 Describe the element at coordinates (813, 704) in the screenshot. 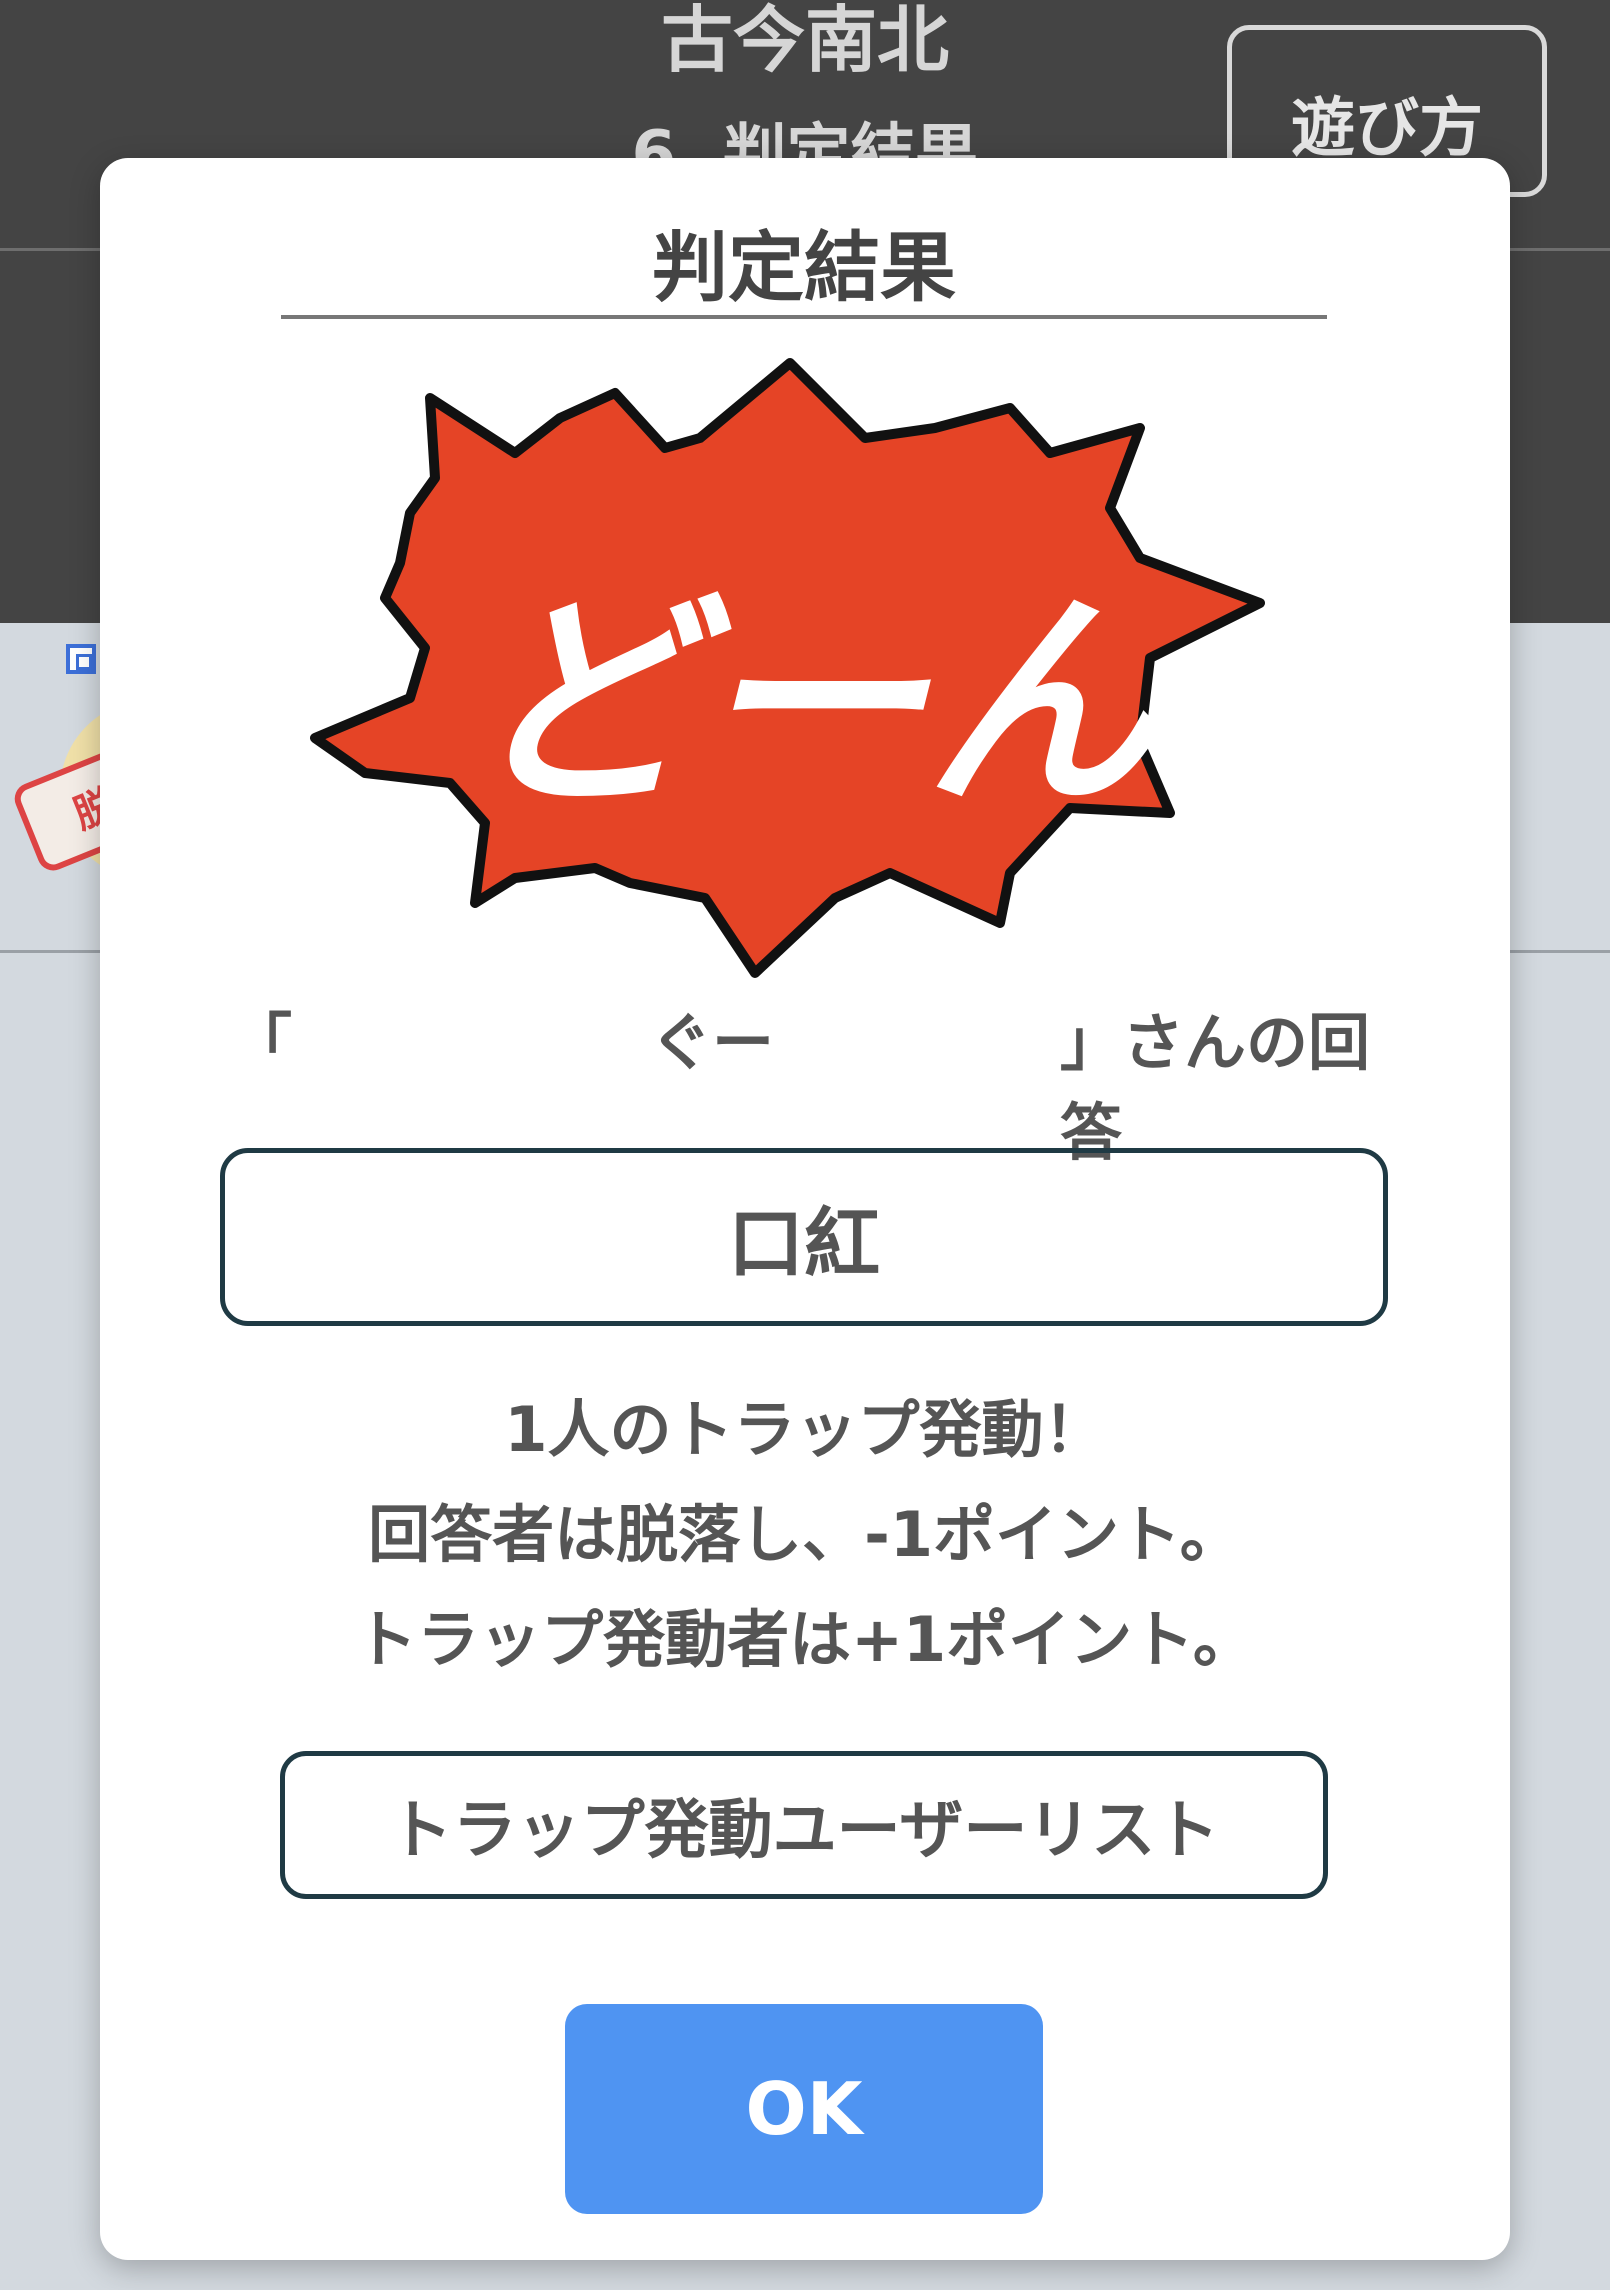

I see `burst-text: どーん` at that location.